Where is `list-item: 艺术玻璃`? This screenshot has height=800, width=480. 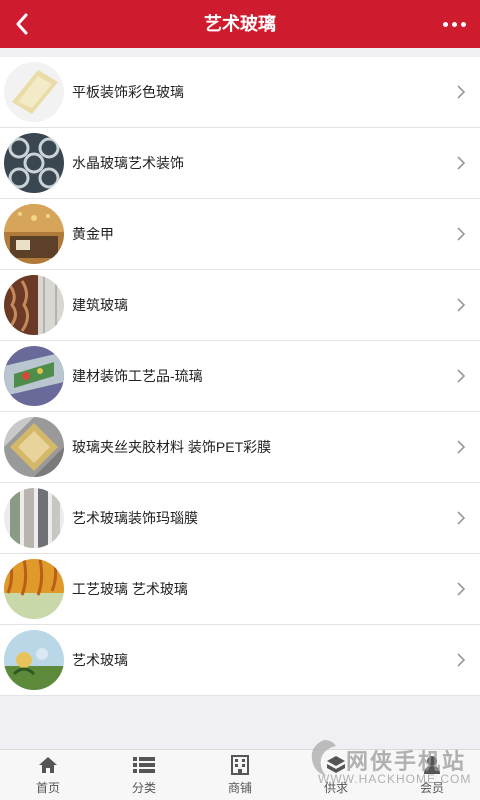
list-item: 艺术玻璃 is located at coordinates (240, 660).